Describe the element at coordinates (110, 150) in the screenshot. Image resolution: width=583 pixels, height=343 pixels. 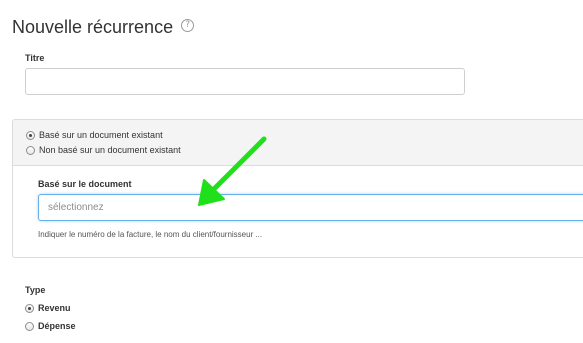
I see `radio-label: Non basé sur un document existant` at that location.